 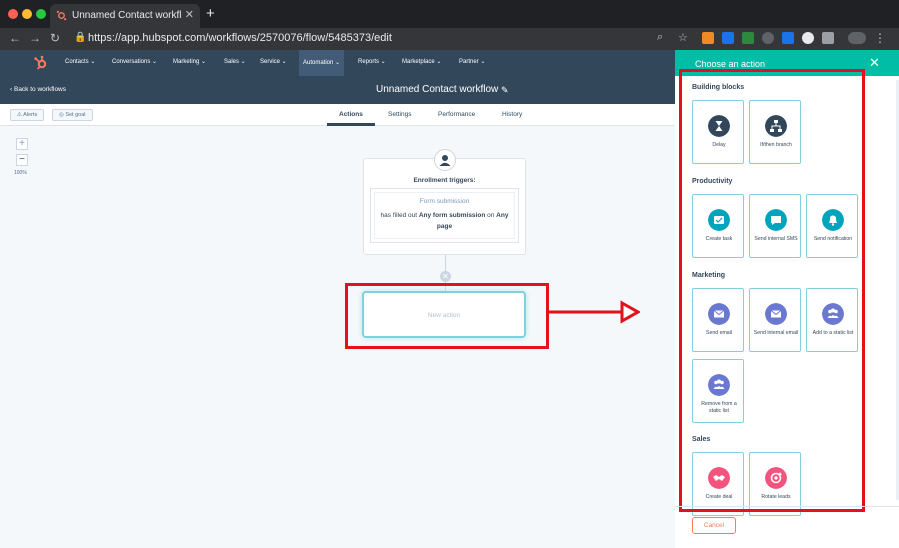 What do you see at coordinates (874, 63) in the screenshot?
I see `close-icon: ✕` at bounding box center [874, 63].